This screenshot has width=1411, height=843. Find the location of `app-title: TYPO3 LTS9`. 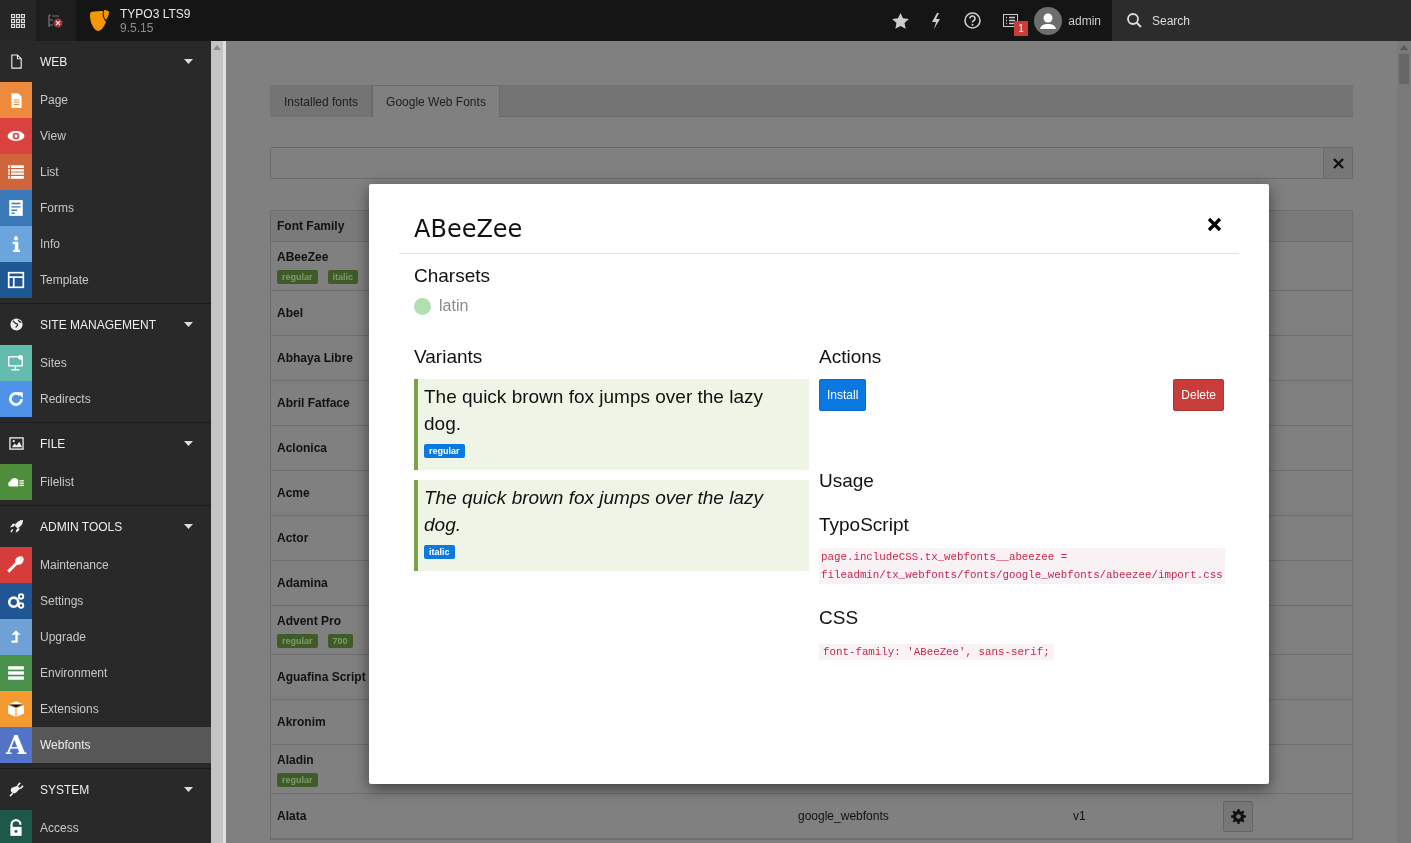

app-title: TYPO3 LTS9 is located at coordinates (155, 13).